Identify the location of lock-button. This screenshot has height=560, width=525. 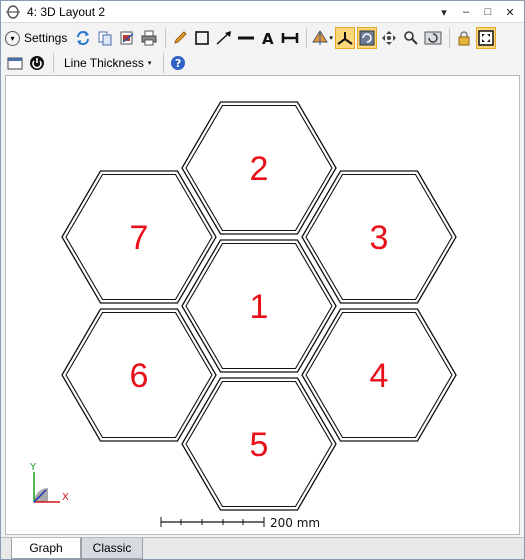
(464, 38).